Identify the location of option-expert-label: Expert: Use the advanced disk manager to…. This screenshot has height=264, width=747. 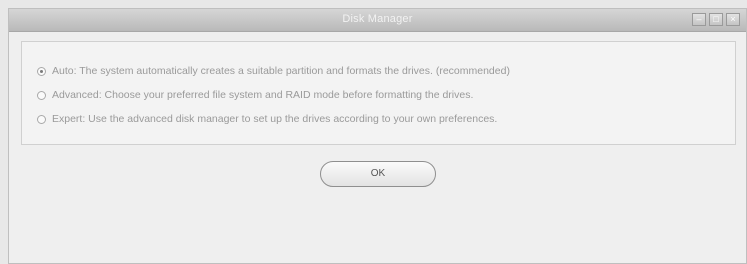
(275, 119).